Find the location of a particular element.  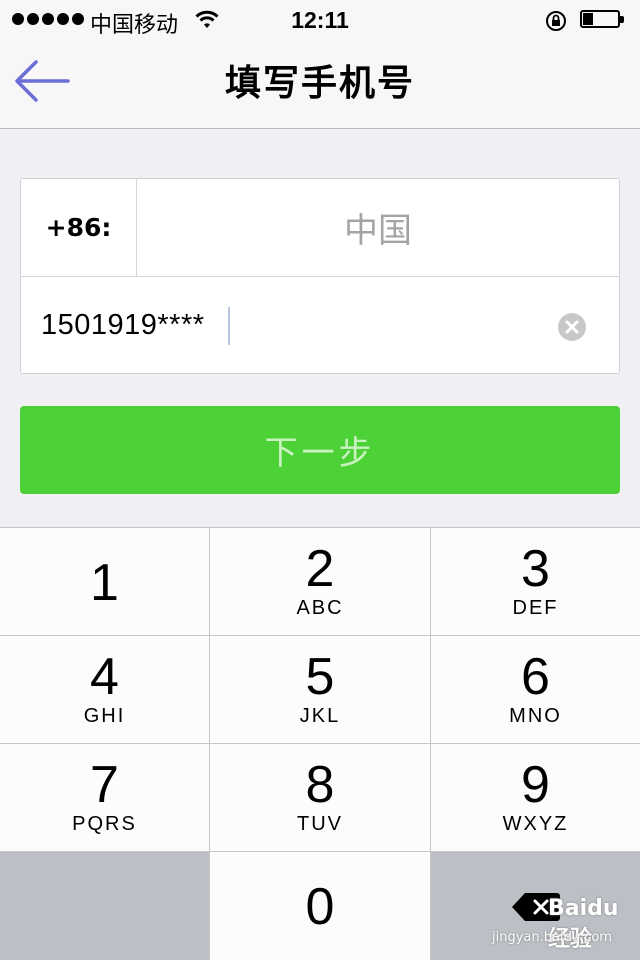

phone-number-input: 1501919**** is located at coordinates (123, 325).